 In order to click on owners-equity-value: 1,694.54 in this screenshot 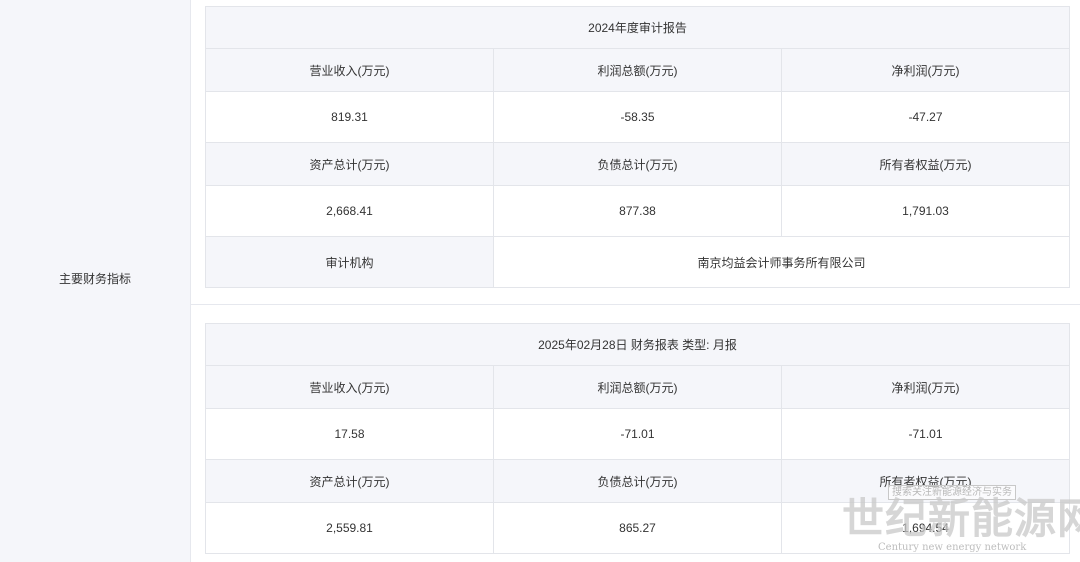, I will do `click(925, 528)`.